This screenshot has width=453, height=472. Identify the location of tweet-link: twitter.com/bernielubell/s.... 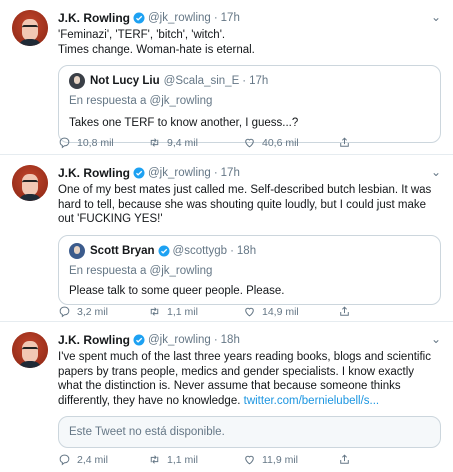
(312, 401).